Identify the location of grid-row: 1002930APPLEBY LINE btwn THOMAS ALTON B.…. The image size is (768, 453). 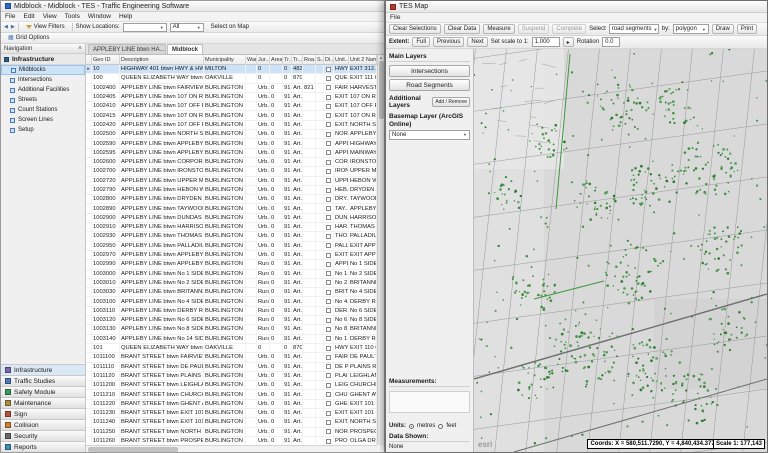
(231, 237).